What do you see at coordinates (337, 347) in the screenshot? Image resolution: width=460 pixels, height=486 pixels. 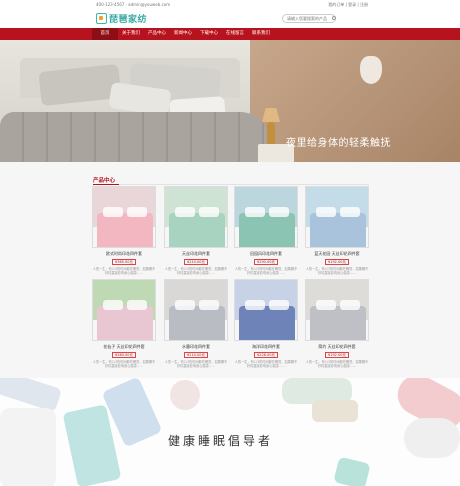 I see `product-name: 简约 天丝印花四件套` at bounding box center [337, 347].